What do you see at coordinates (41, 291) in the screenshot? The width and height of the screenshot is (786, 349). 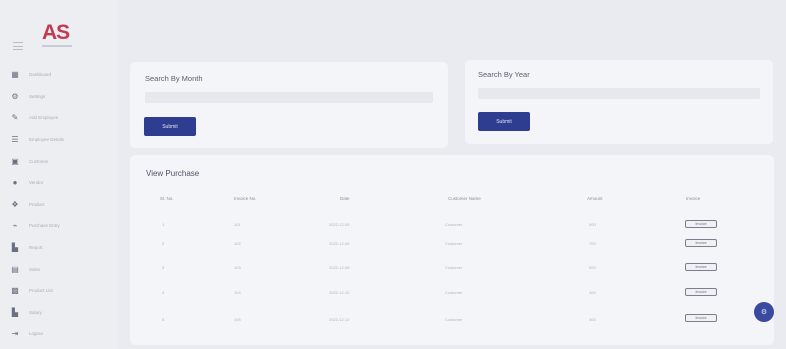 I see `sidebar-item-label: Product List` at bounding box center [41, 291].